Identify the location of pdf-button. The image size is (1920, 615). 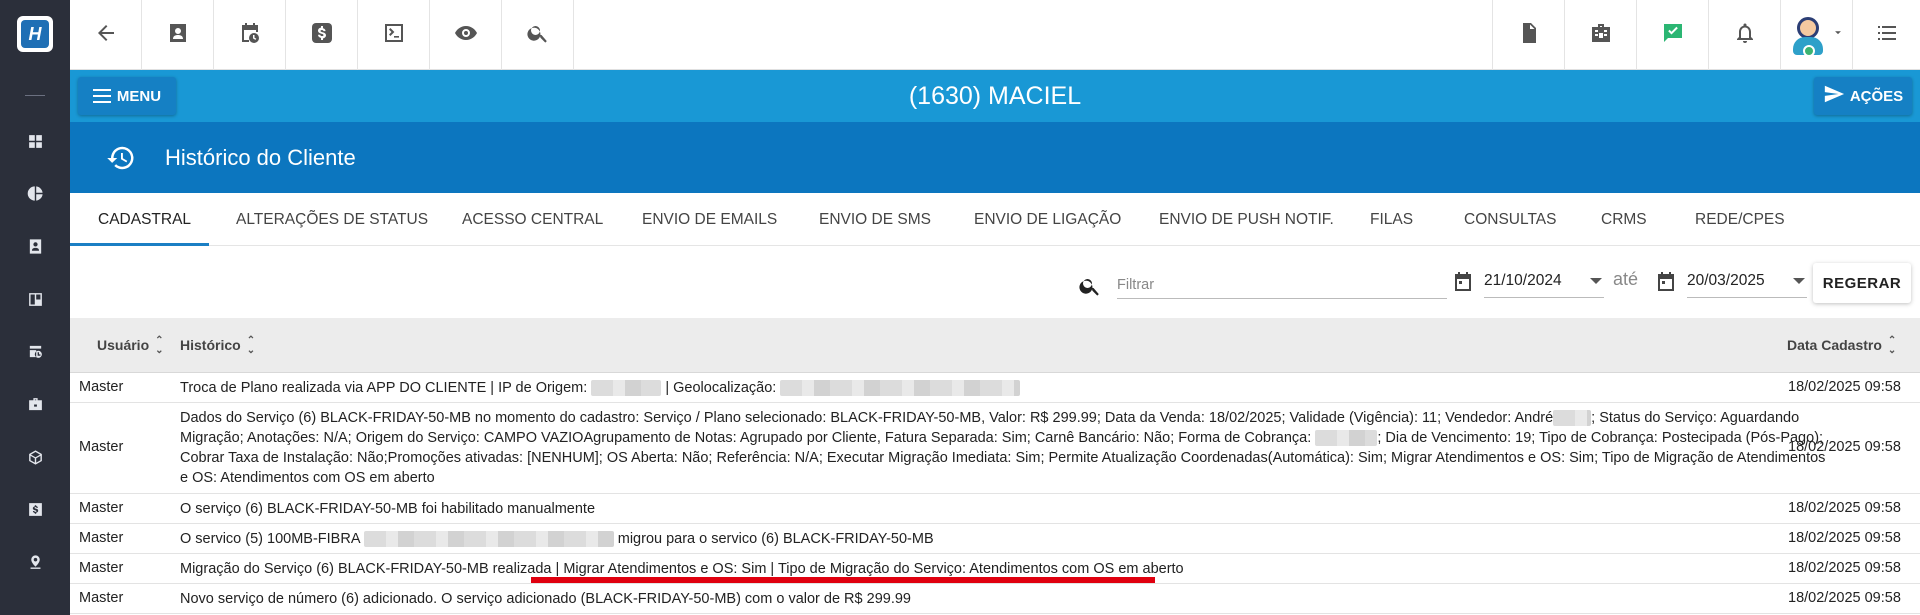
(1528, 35).